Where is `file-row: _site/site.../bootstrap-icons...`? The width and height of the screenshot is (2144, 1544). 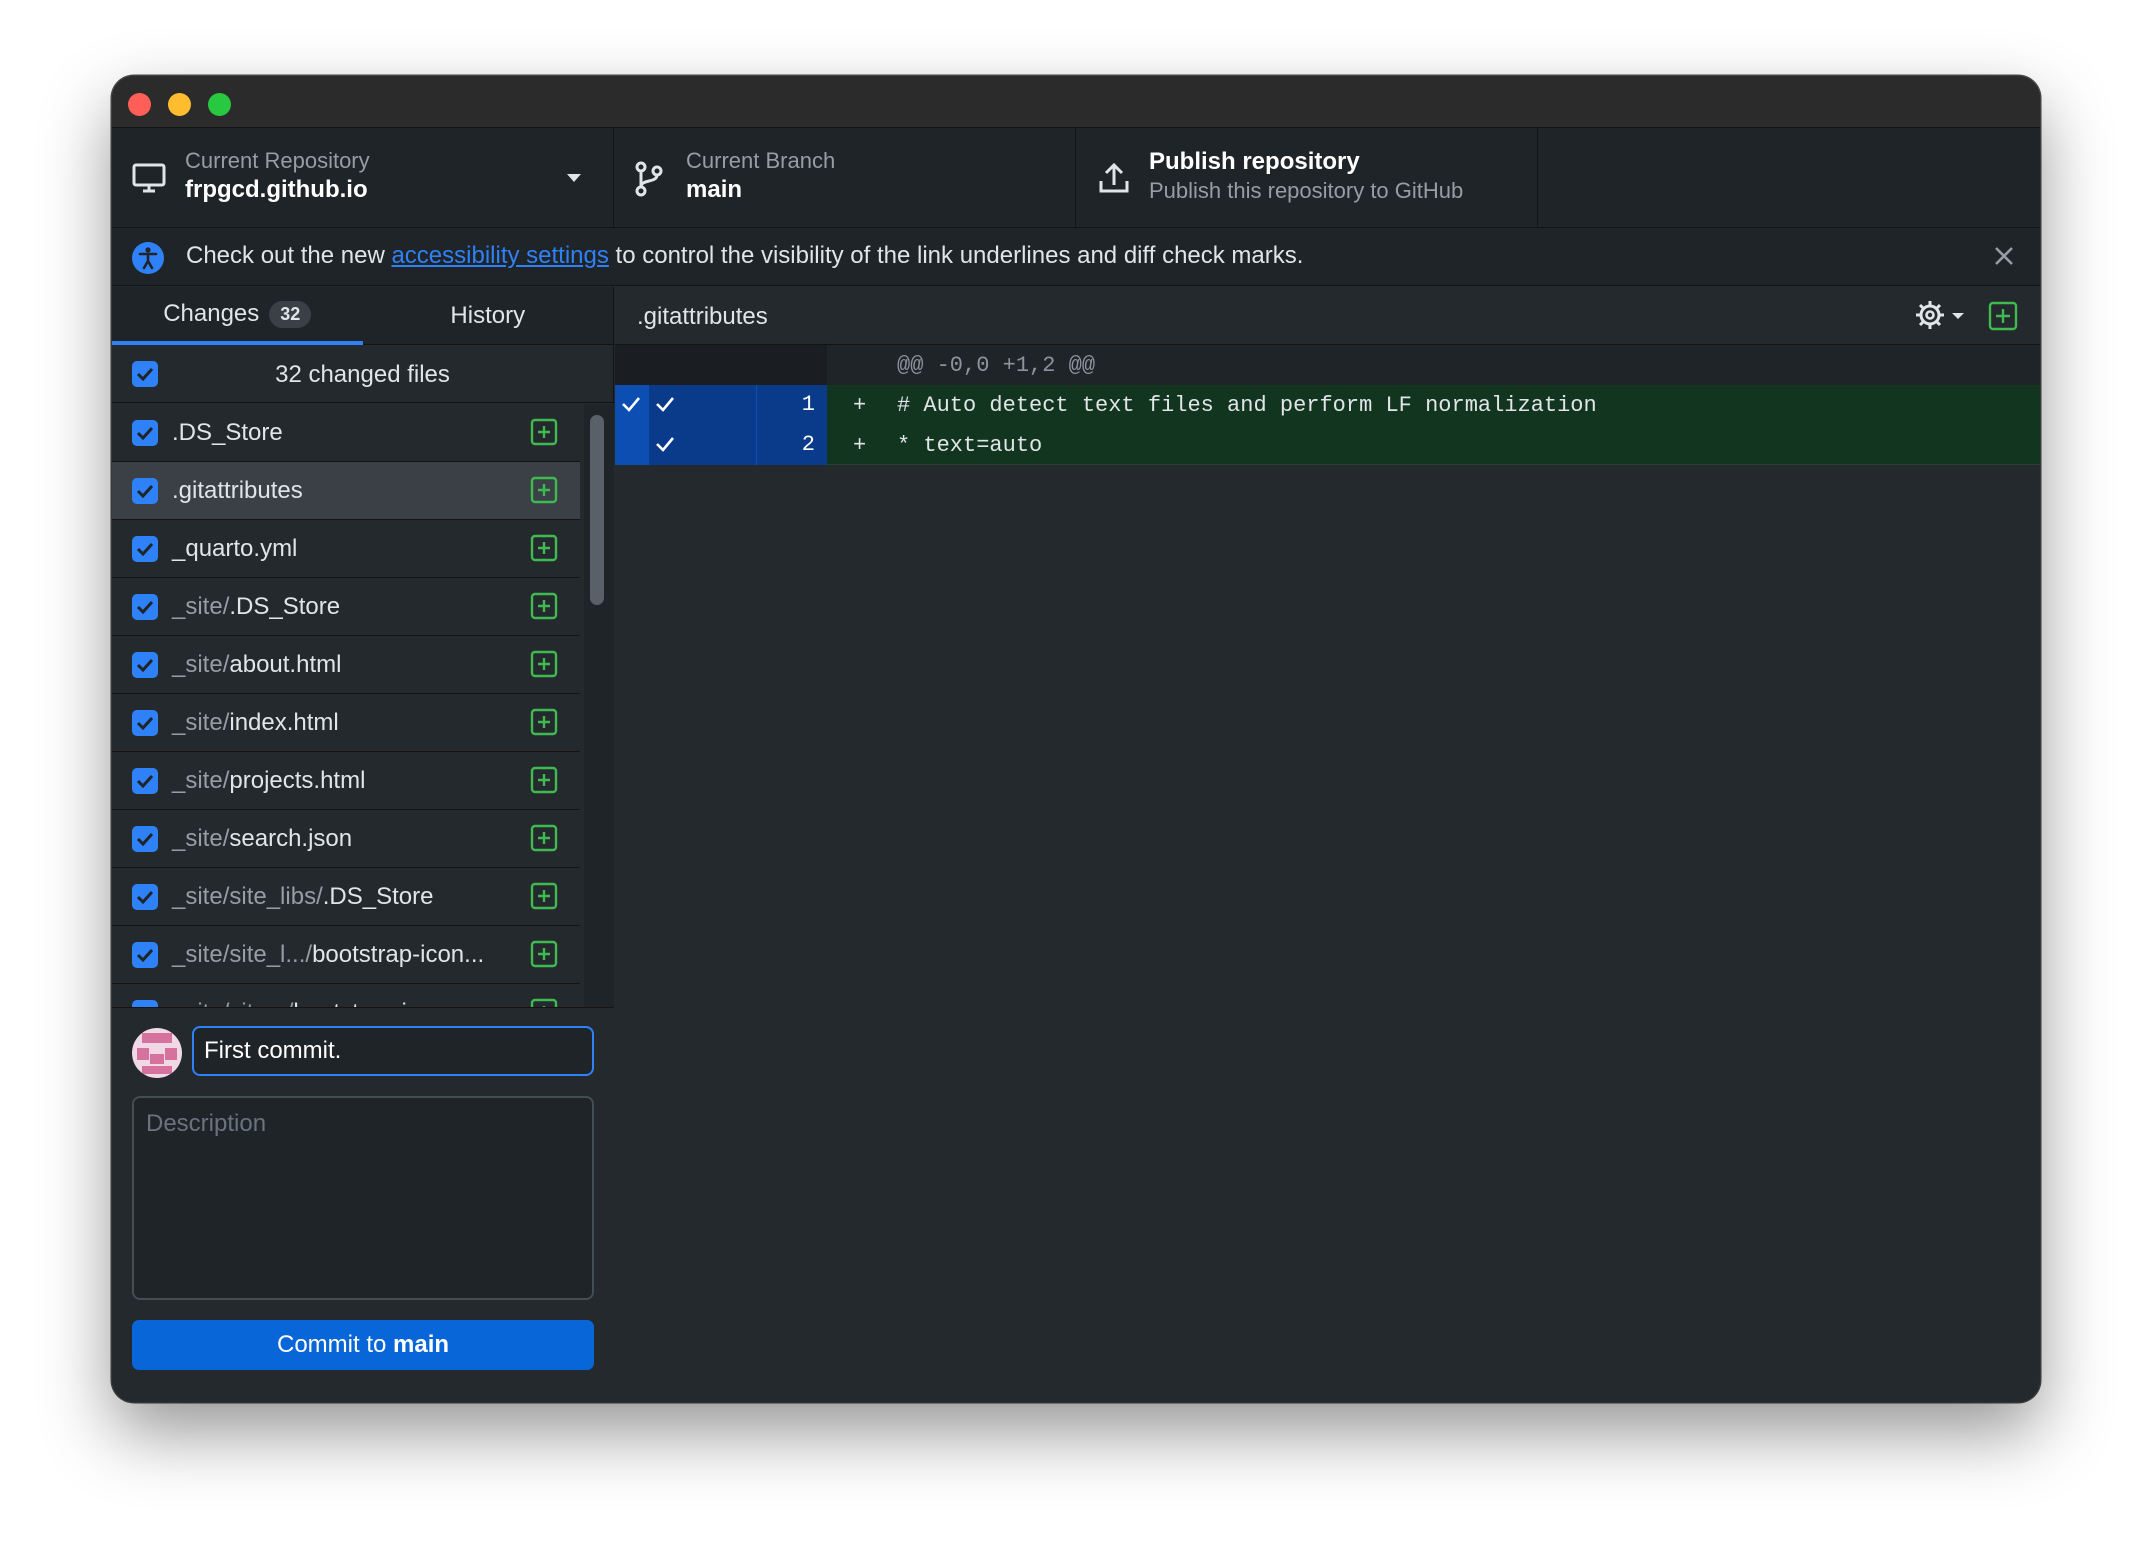
file-row: _site/site.../bootstrap-icons... is located at coordinates (346, 995).